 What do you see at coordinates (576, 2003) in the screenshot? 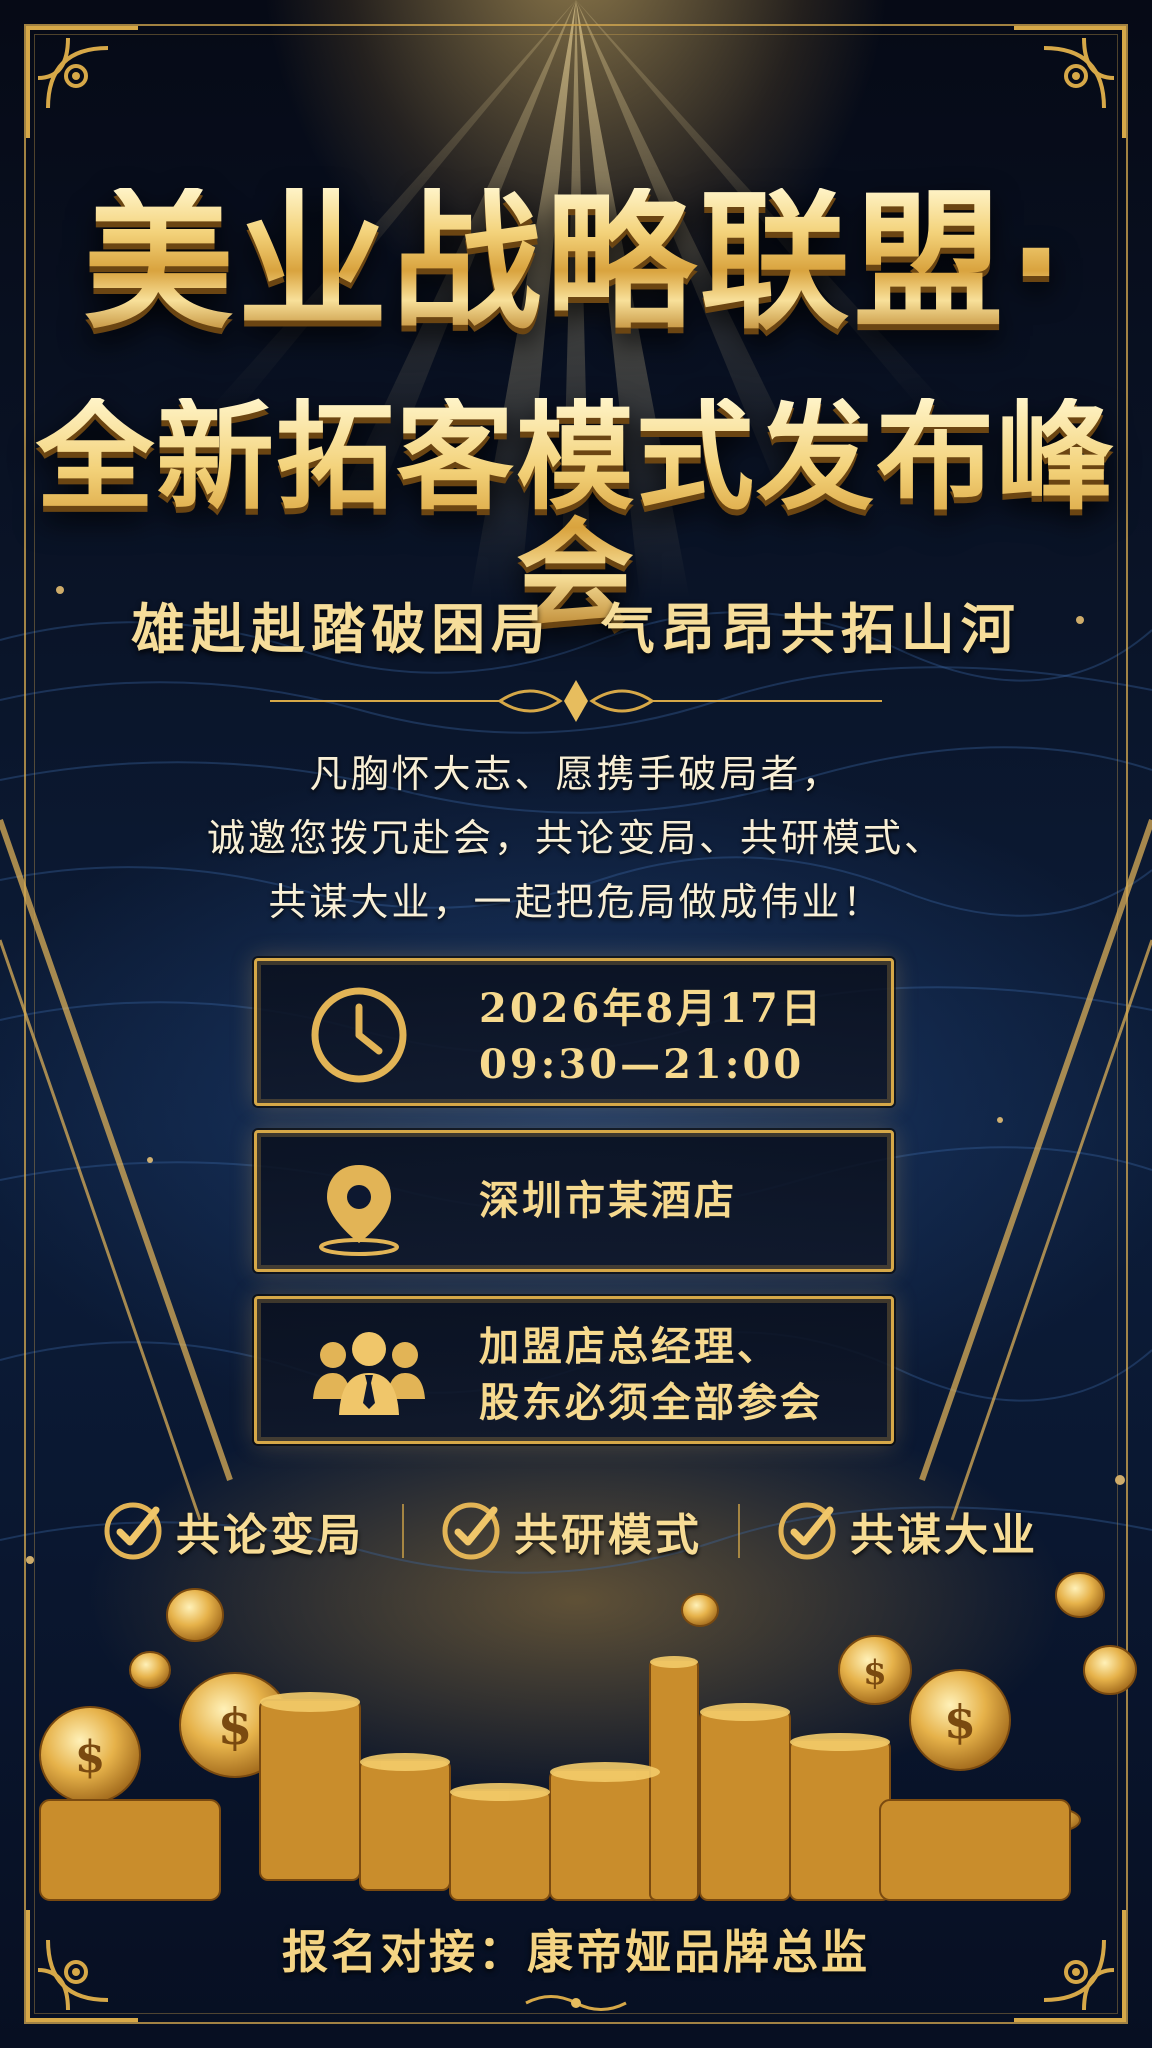
I see `footer-ornament-icon` at bounding box center [576, 2003].